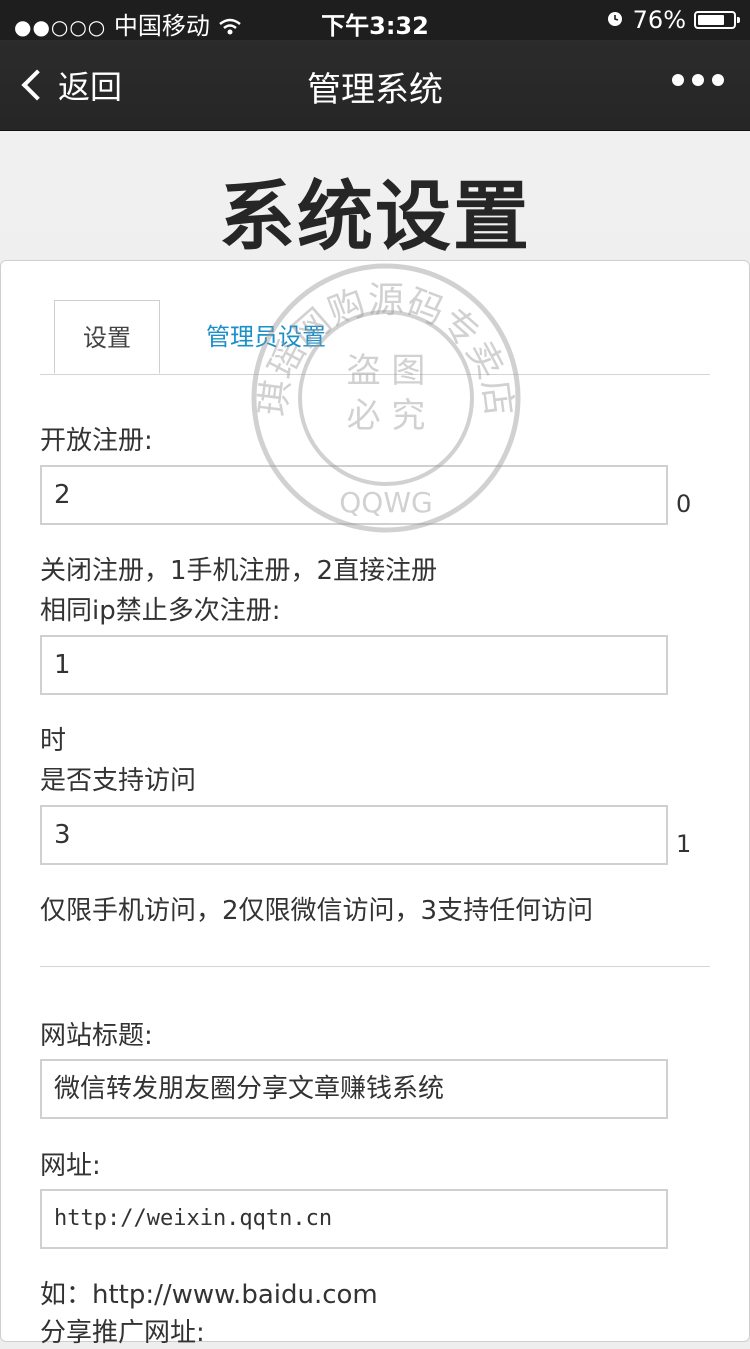 This screenshot has height=1349, width=750. I want to click on nav-bar: 返回 管理系统, so click(375, 85).